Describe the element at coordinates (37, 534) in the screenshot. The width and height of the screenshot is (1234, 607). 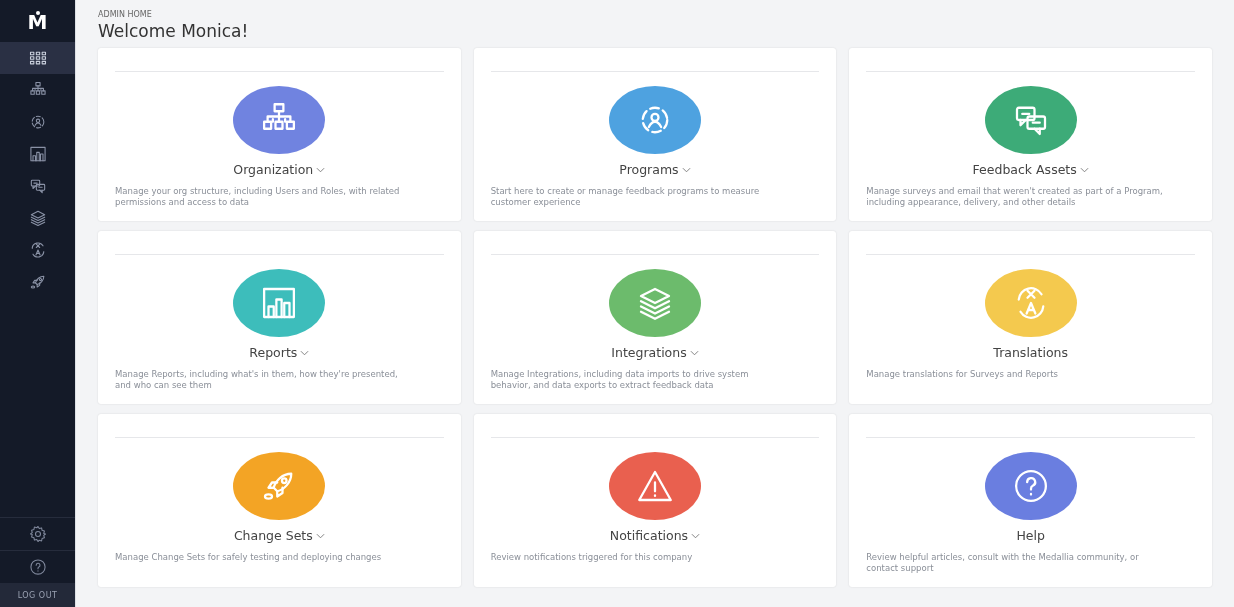
I see `settings-icon` at that location.